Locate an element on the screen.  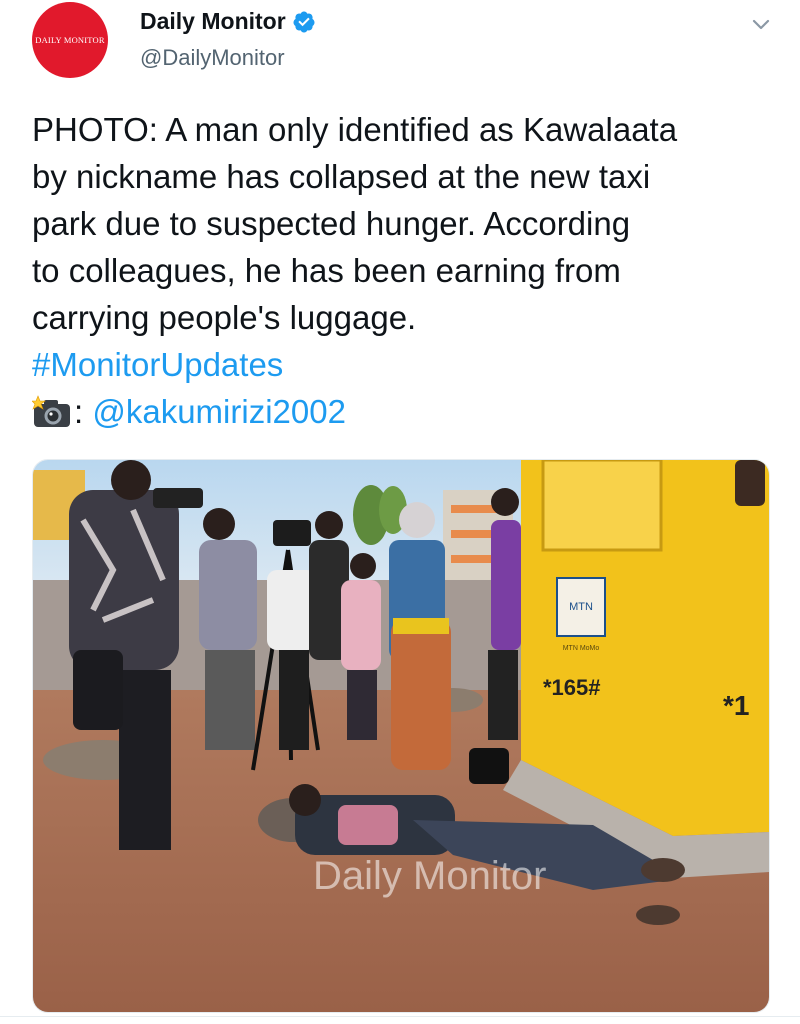
avatar: DAILY MONITOR is located at coordinates (70, 40).